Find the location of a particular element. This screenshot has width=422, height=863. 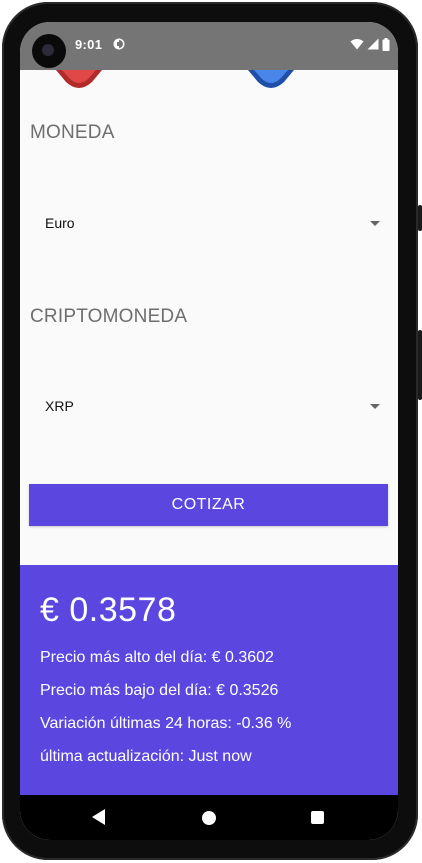

cell-signal-icon is located at coordinates (373, 44).